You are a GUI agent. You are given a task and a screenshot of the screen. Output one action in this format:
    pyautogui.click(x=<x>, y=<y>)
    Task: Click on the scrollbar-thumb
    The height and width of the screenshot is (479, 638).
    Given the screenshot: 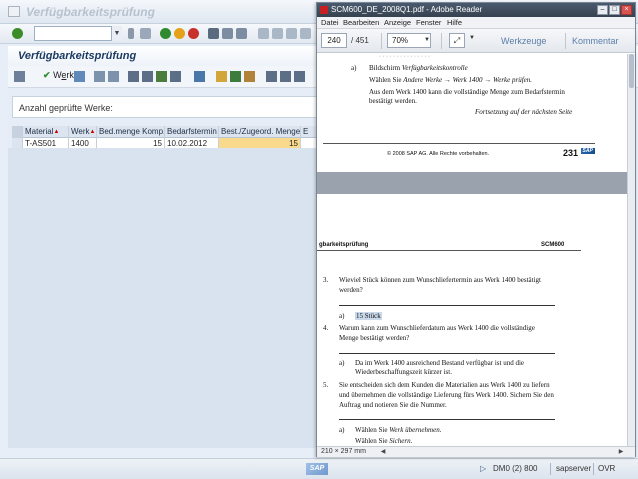 What is the action you would take?
    pyautogui.click(x=631, y=71)
    